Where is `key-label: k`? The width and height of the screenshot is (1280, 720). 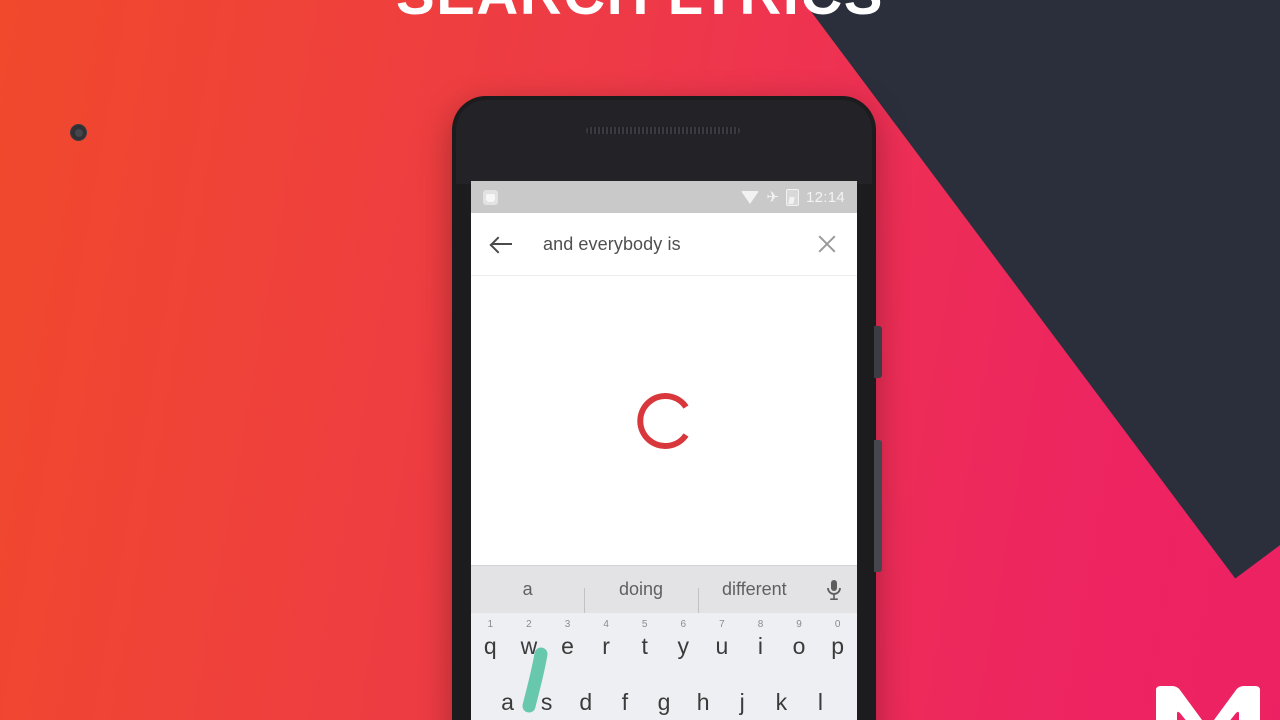 key-label: k is located at coordinates (781, 702).